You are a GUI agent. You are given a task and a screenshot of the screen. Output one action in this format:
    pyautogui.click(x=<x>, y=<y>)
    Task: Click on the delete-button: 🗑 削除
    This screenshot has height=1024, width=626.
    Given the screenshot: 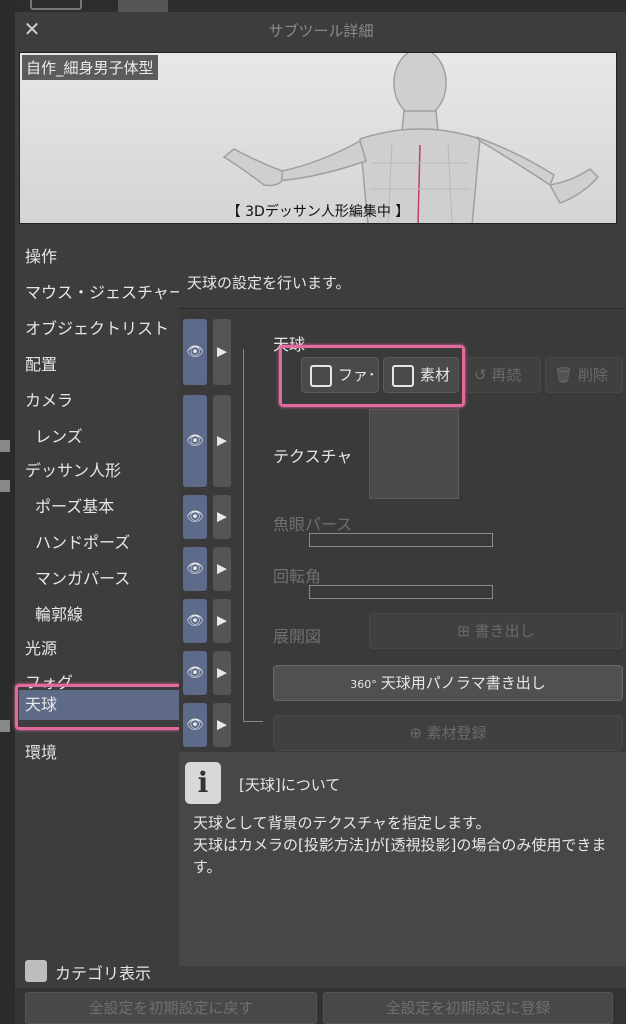 What is the action you would take?
    pyautogui.click(x=584, y=375)
    